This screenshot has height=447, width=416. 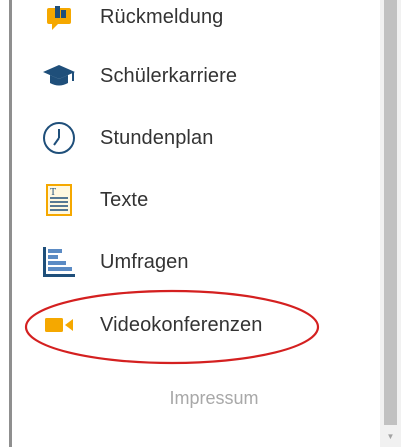 I want to click on menu-item-rueckmeldung: Rückmeldung, so click(x=186, y=24).